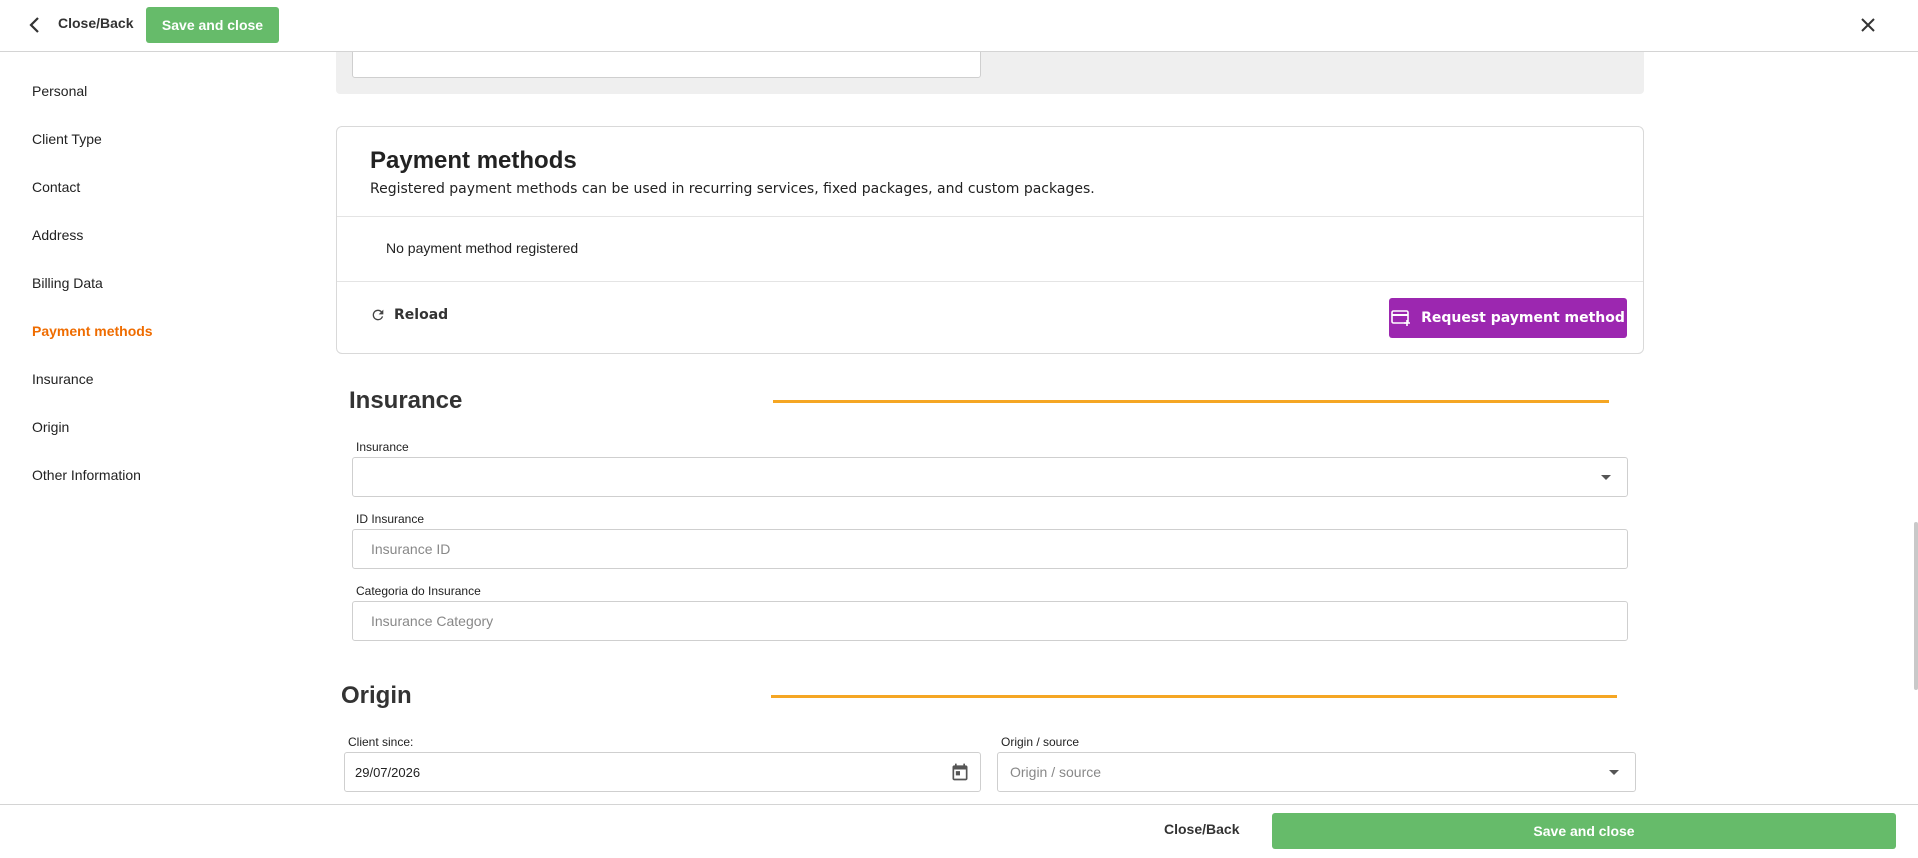  I want to click on sidebar-item-personal: Personal, so click(59, 91).